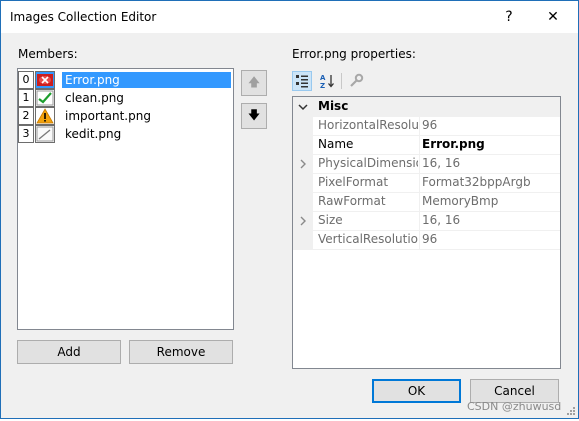  What do you see at coordinates (303, 106) in the screenshot?
I see `collapse-chevron-icon` at bounding box center [303, 106].